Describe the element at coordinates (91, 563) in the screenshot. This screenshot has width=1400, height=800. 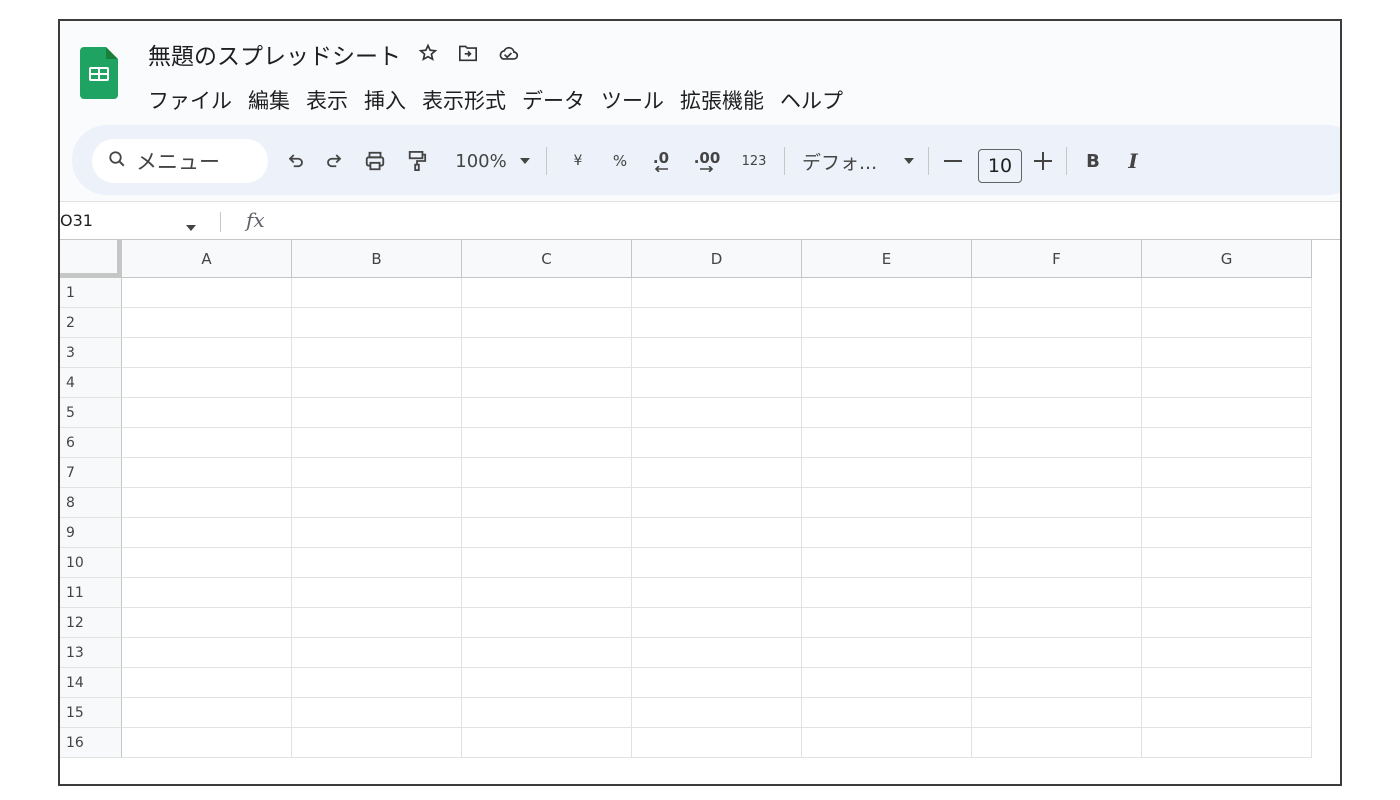
I see `row-header-10: 10` at that location.